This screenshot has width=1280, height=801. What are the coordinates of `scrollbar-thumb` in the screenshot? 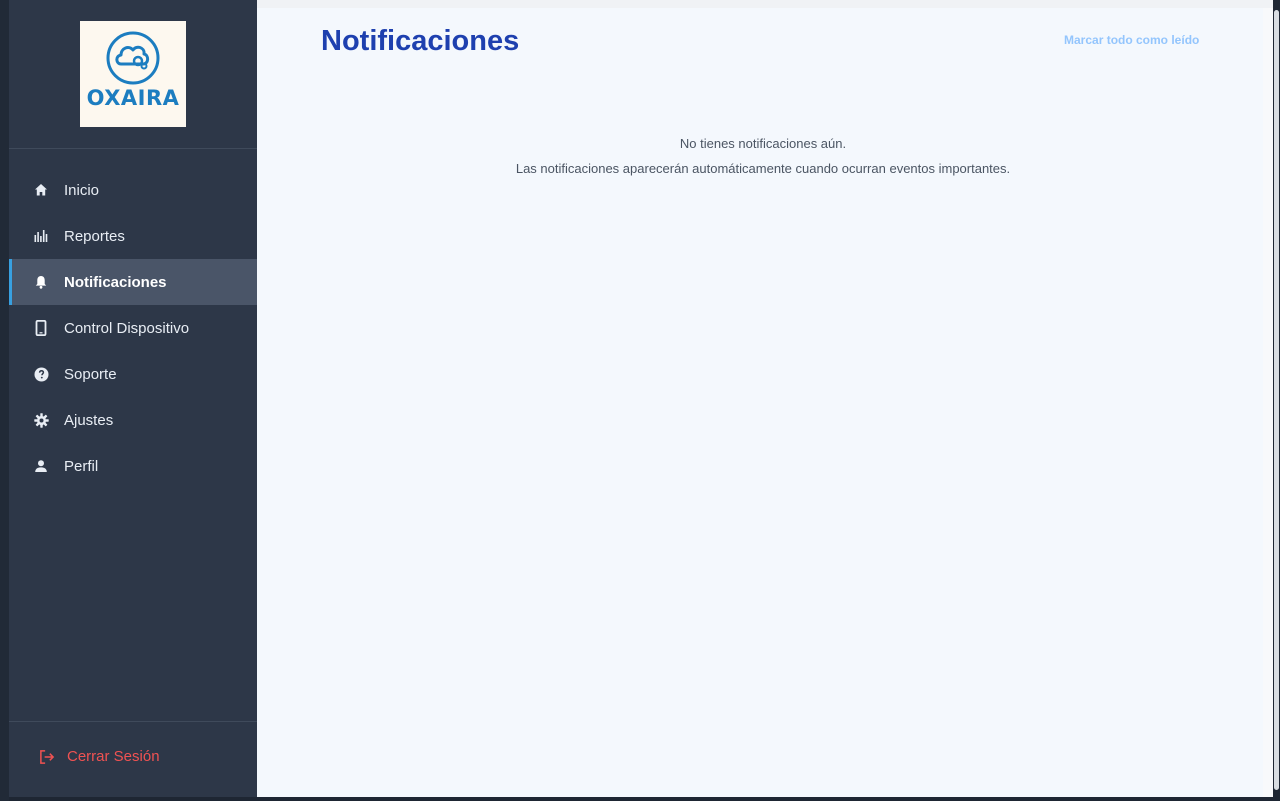 It's located at (1276, 400).